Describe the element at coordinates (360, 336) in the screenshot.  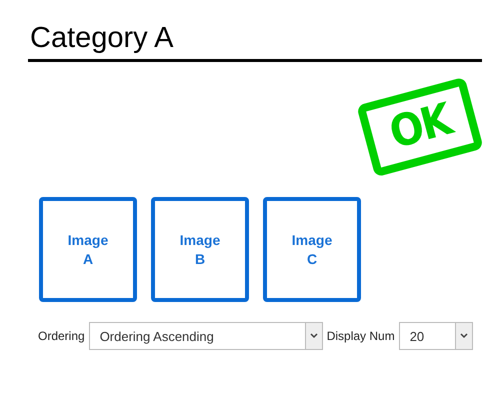
I see `field-label: Display Num` at that location.